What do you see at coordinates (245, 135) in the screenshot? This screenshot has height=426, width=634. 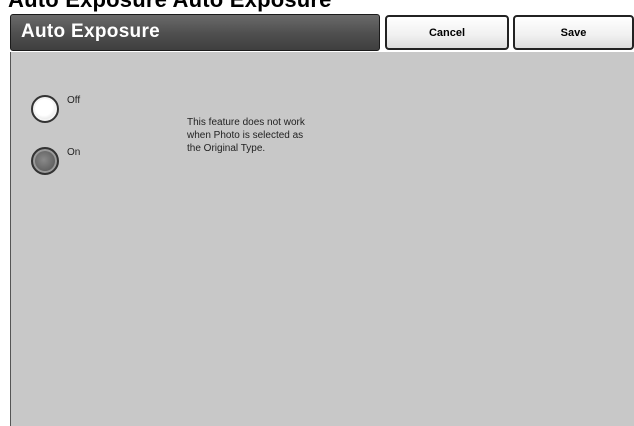 I see `info-line-2: when Photo is selected as` at bounding box center [245, 135].